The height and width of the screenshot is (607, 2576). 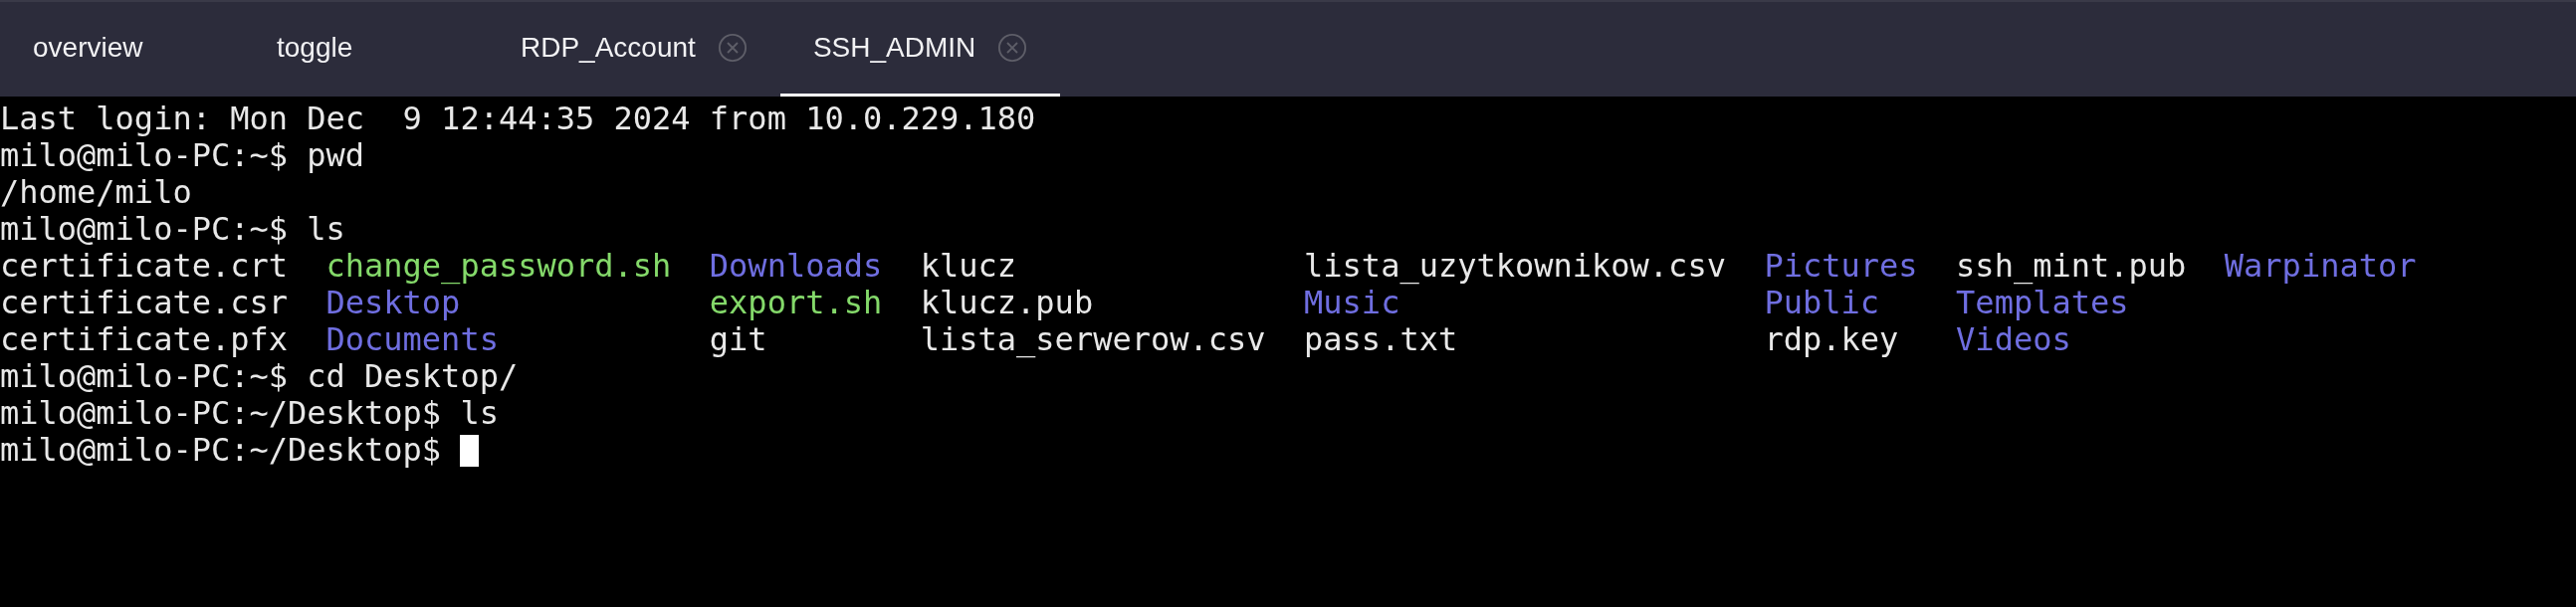 What do you see at coordinates (498, 266) in the screenshot?
I see `file-name: change_password.sh` at bounding box center [498, 266].